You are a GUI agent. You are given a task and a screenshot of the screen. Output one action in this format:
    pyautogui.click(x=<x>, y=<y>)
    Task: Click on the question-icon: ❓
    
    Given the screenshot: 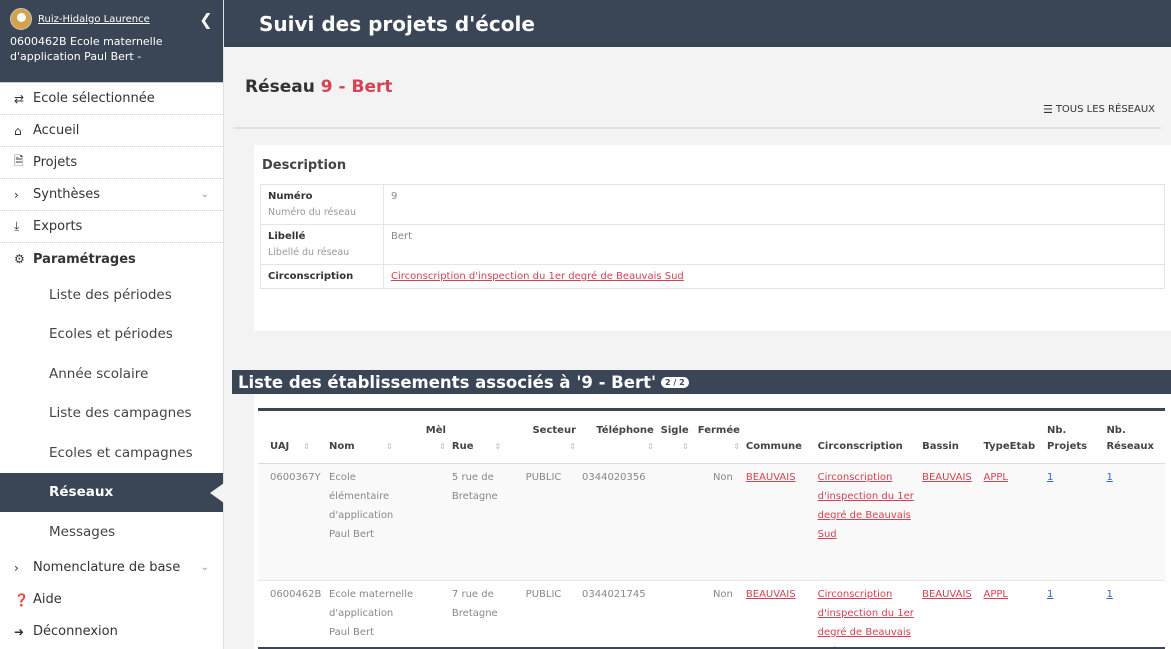 What is the action you would take?
    pyautogui.click(x=21, y=599)
    